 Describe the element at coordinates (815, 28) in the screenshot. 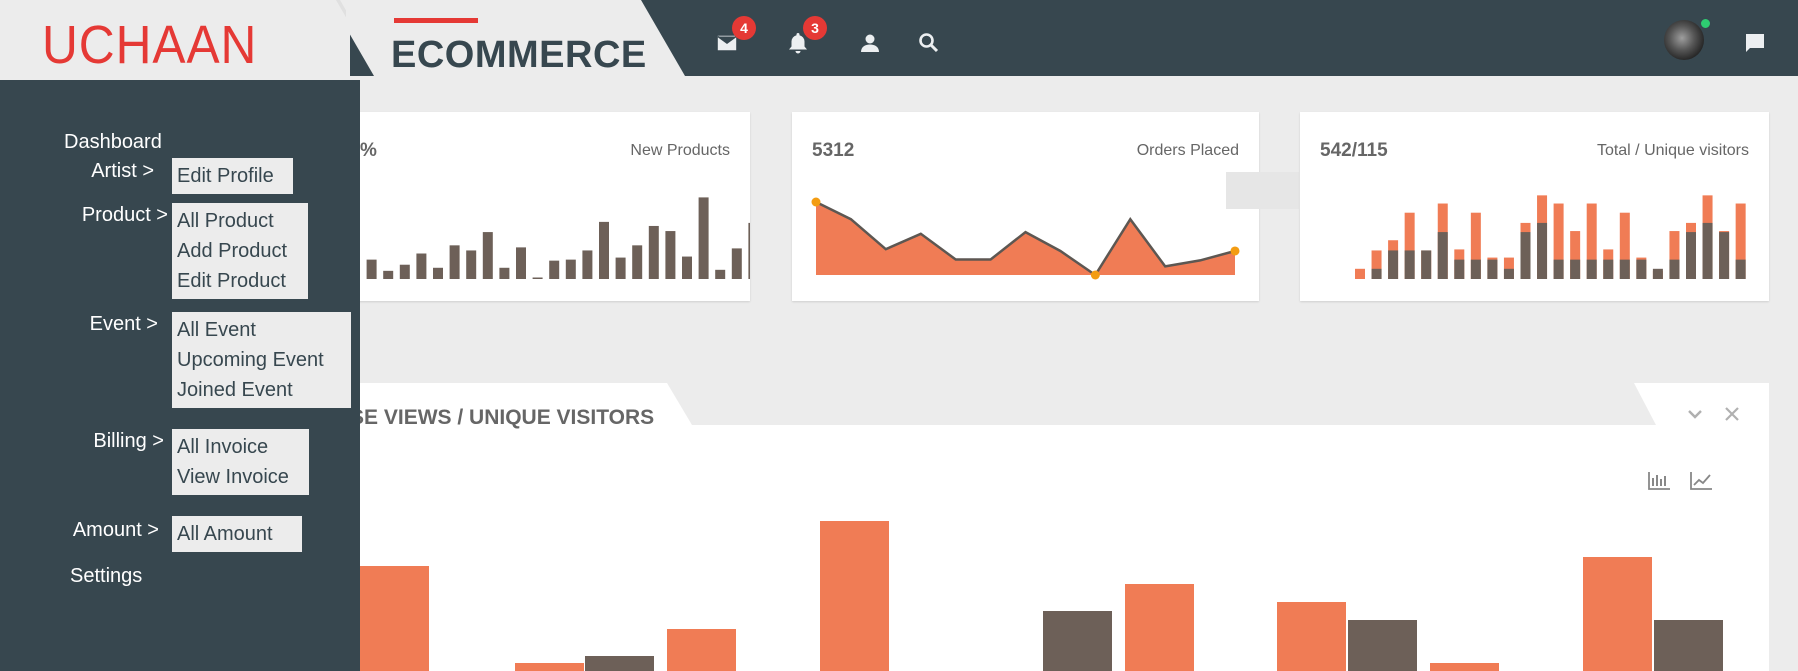

I see `notification-badge: 3` at that location.